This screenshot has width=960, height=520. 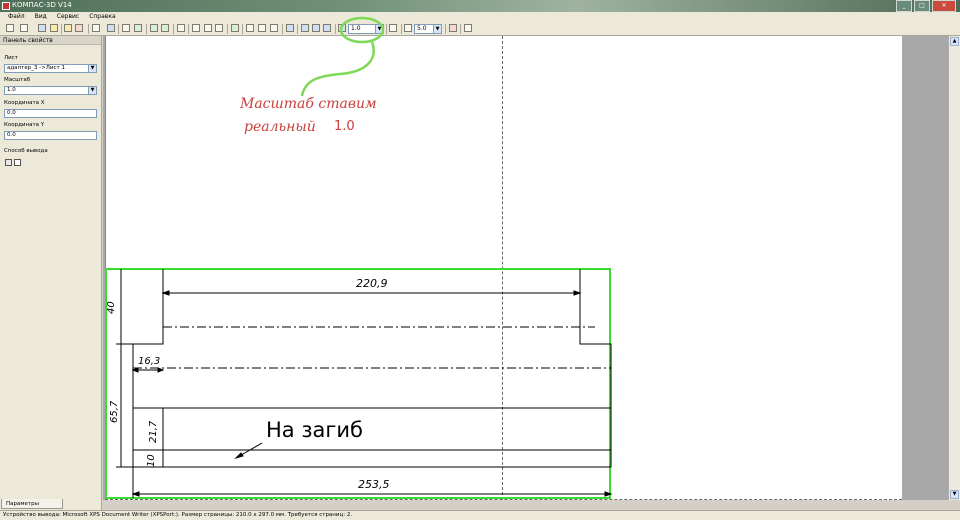 What do you see at coordinates (372, 283) in the screenshot?
I see `dim-text-top: 220,9` at bounding box center [372, 283].